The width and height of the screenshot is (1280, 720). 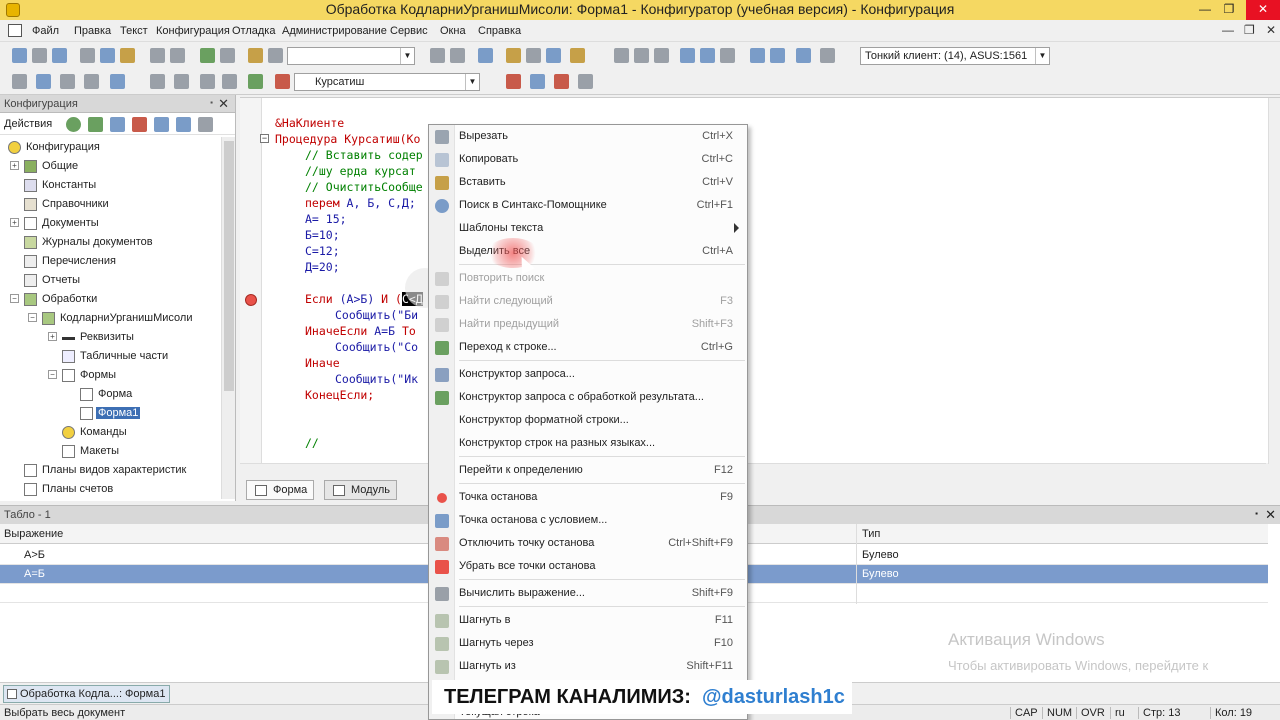 What do you see at coordinates (107, 300) in the screenshot?
I see `tree-item-data-processors: − Обработки` at bounding box center [107, 300].